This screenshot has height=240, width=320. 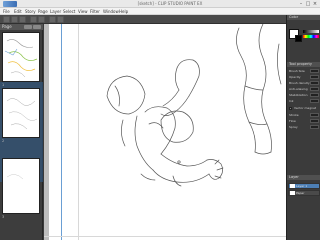 I want to click on save-icon, so click(x=22, y=19).